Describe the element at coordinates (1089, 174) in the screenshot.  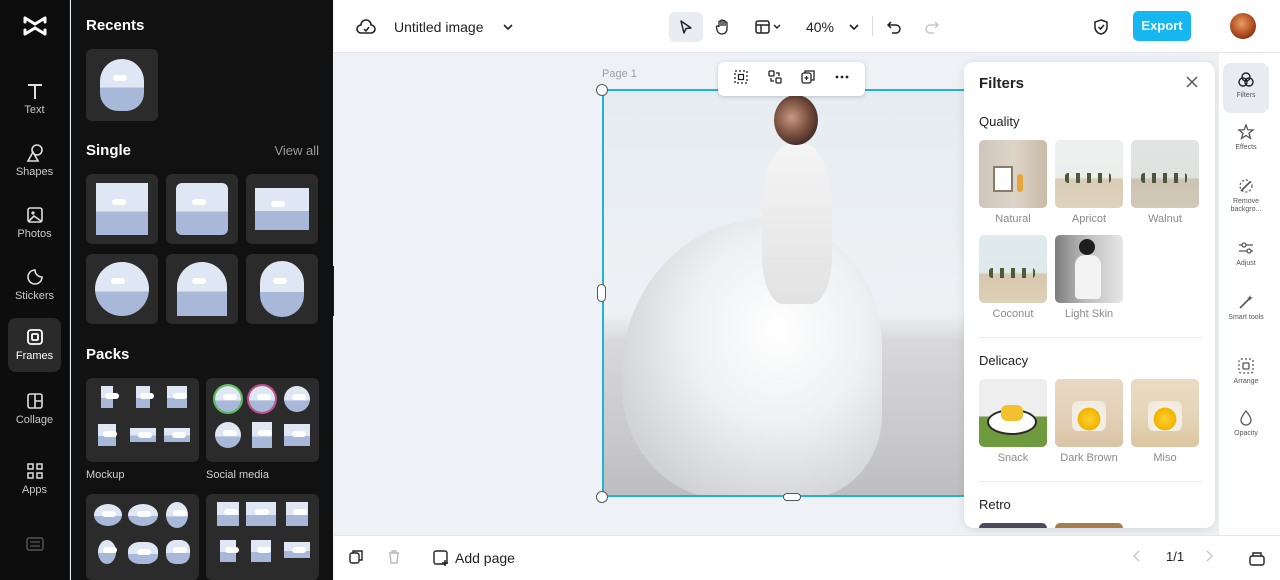
I see `filter-thumb-apricot` at that location.